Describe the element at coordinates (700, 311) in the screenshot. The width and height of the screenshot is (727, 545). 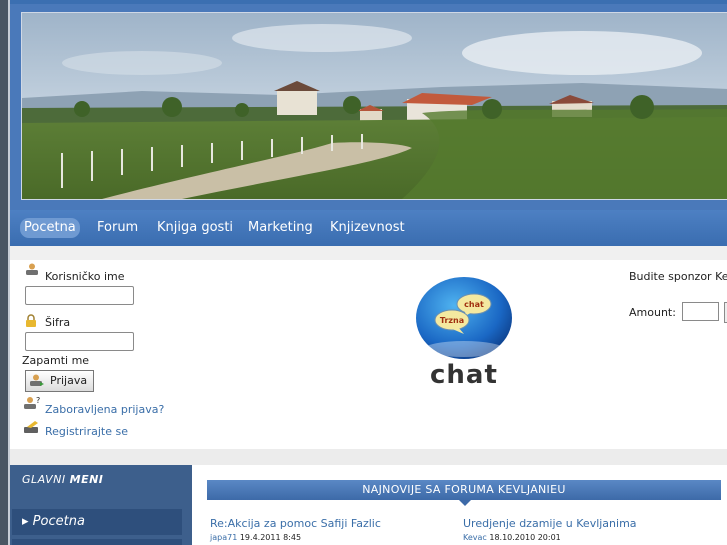
I see `amount-input` at that location.